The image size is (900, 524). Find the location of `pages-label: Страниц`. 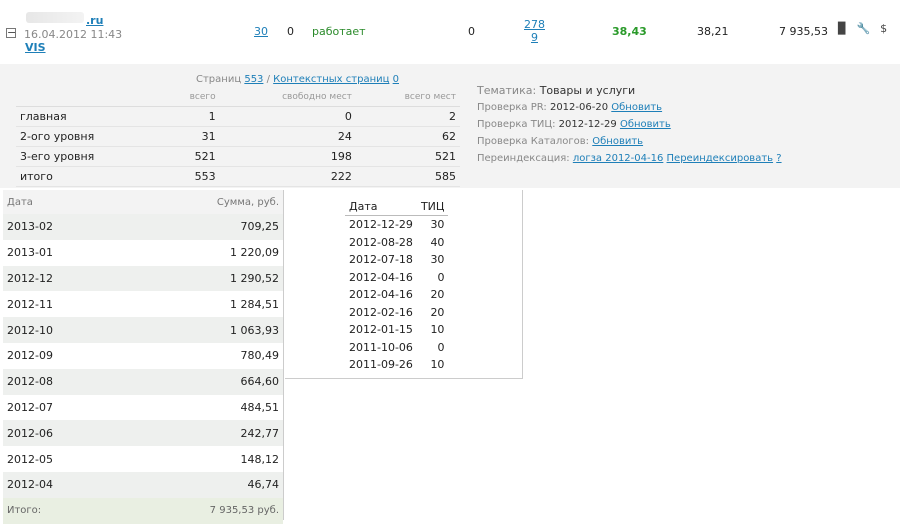

pages-label: Страниц is located at coordinates (219, 79).